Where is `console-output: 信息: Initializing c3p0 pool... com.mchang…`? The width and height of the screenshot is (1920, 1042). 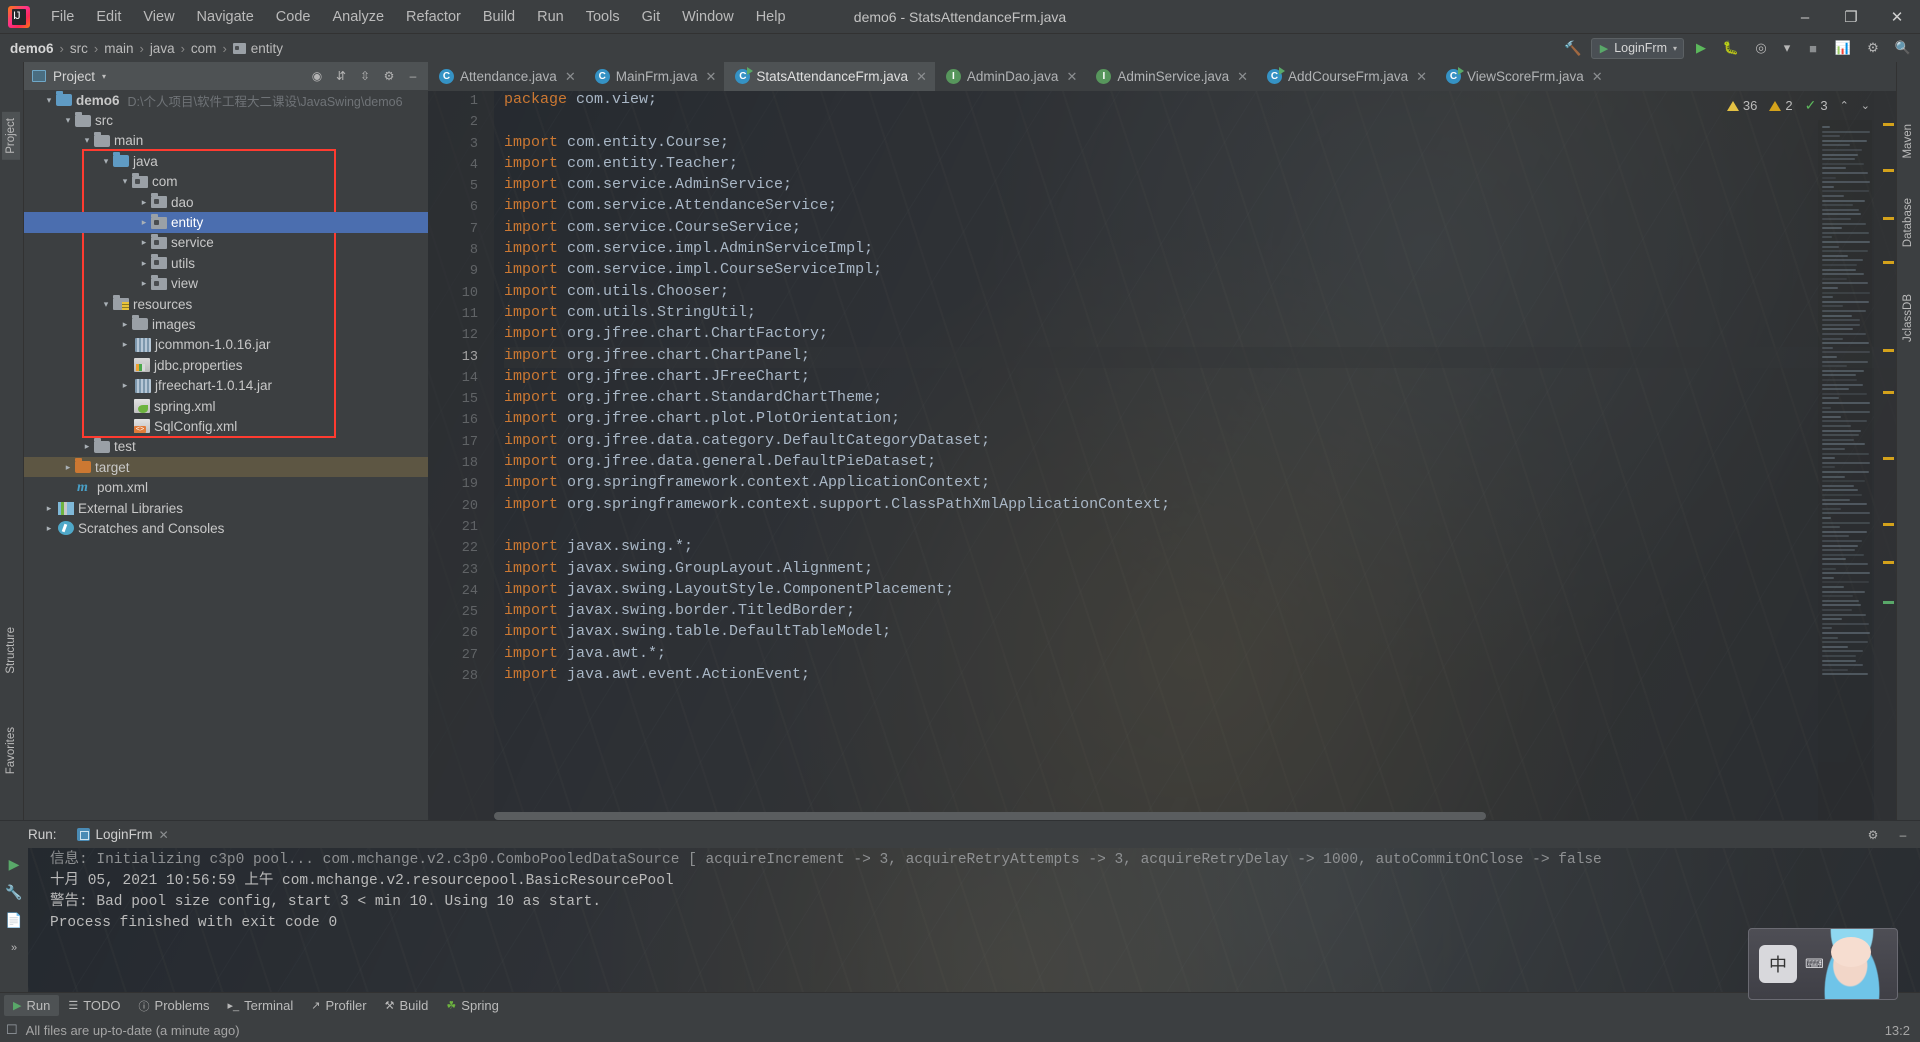
console-output: 信息: Initializing c3p0 pool... com.mchang… is located at coordinates (974, 920).